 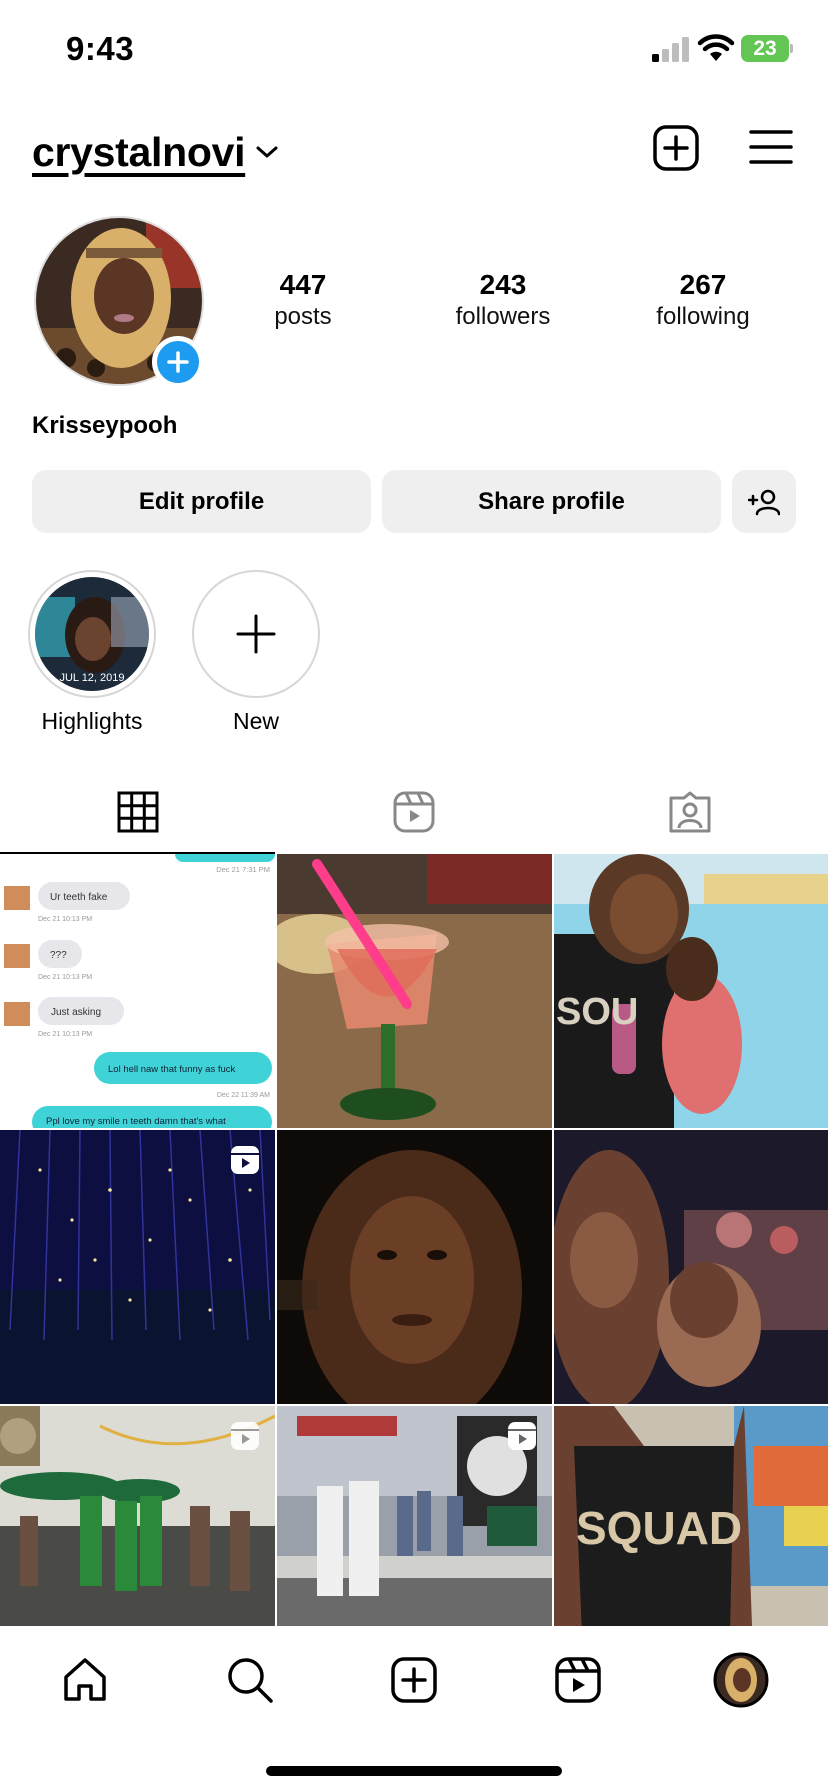 I want to click on plus-square-icon, so click(x=676, y=148).